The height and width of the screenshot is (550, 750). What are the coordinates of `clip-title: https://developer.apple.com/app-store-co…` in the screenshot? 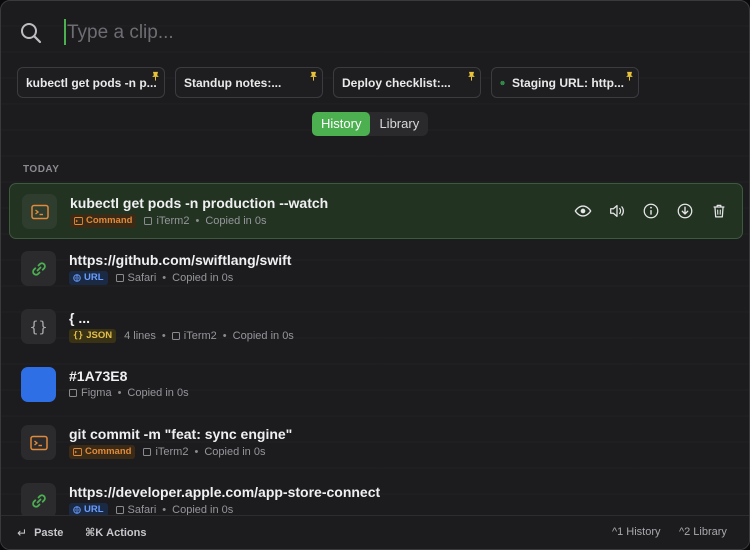 It's located at (225, 492).